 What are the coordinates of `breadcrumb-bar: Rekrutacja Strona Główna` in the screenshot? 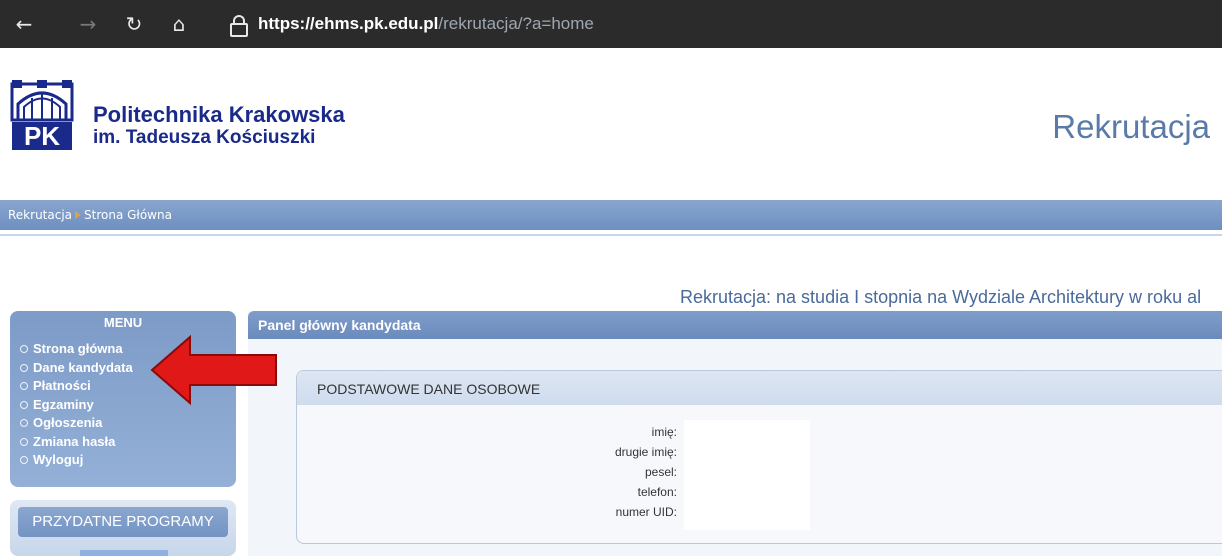 It's located at (611, 218).